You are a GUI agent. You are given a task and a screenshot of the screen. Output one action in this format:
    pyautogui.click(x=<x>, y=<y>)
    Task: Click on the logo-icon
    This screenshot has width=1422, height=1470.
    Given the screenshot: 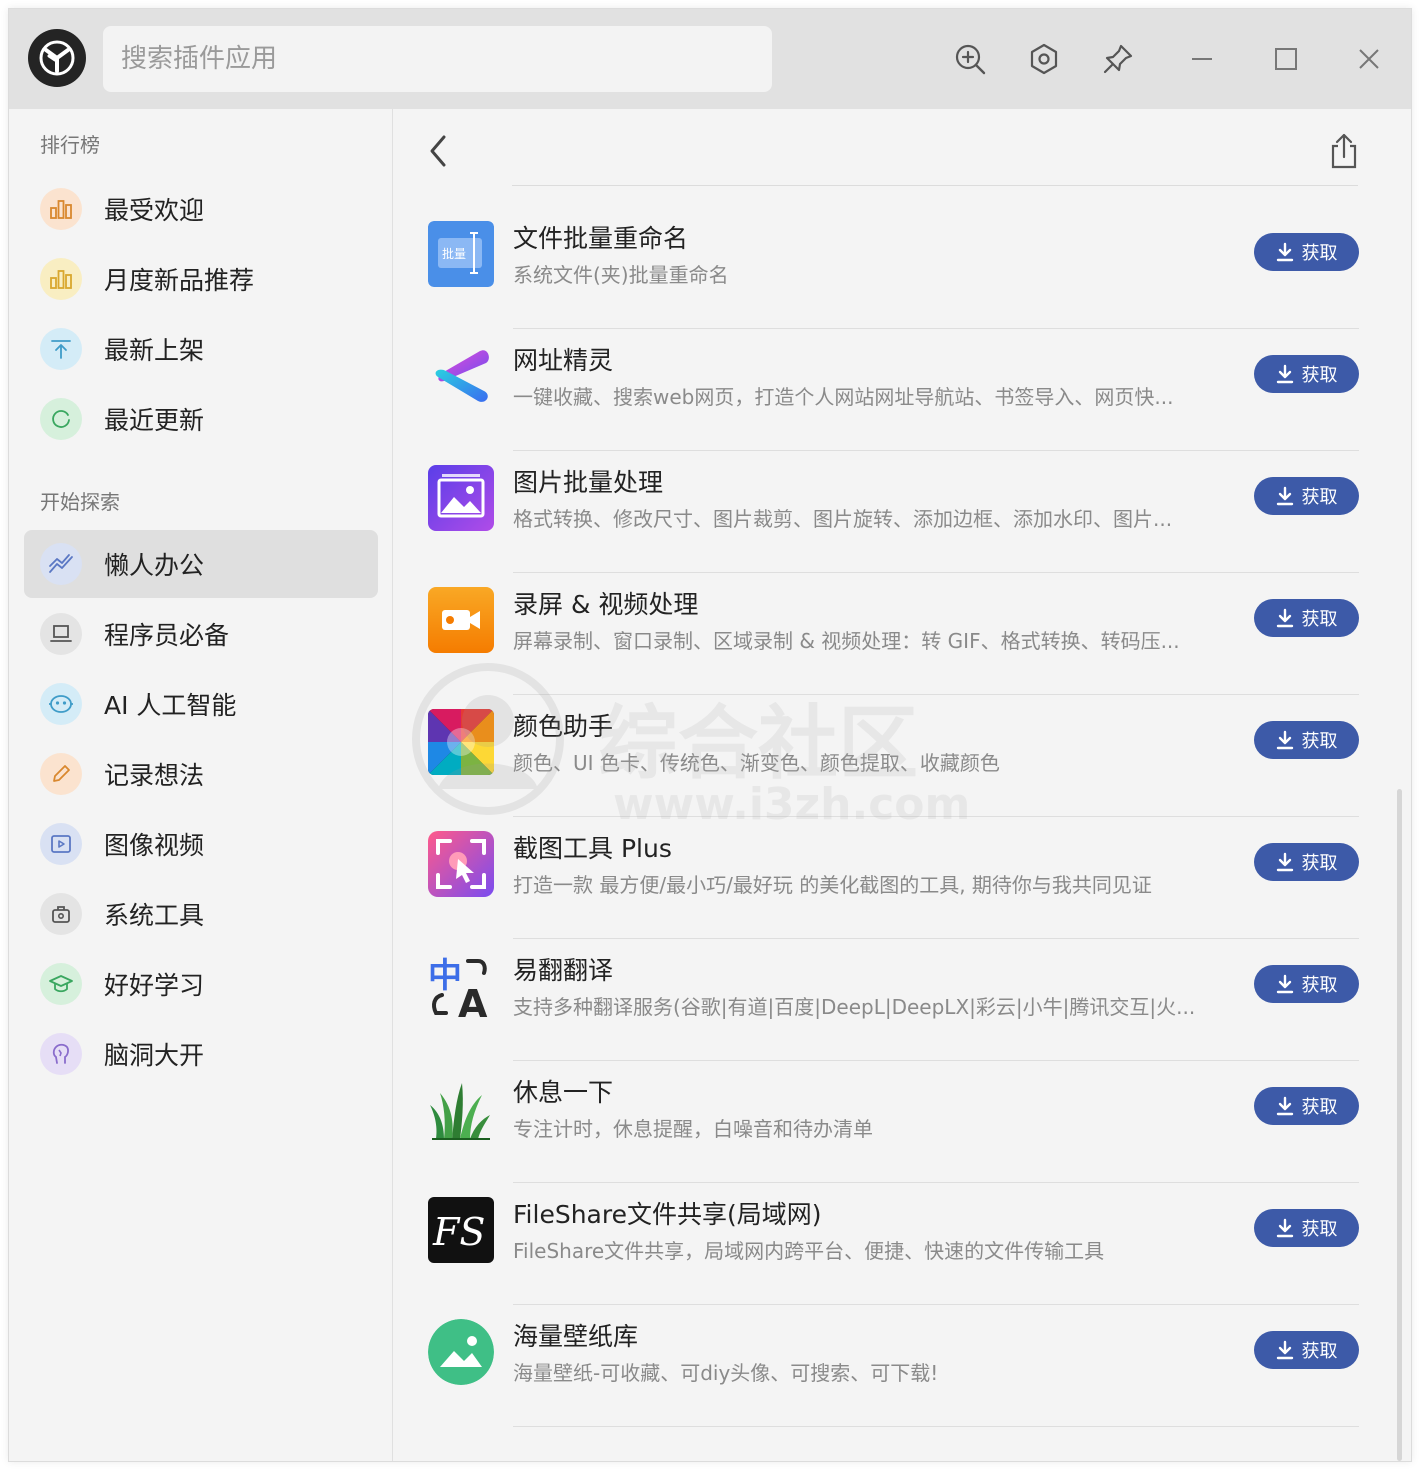 What is the action you would take?
    pyautogui.click(x=57, y=58)
    